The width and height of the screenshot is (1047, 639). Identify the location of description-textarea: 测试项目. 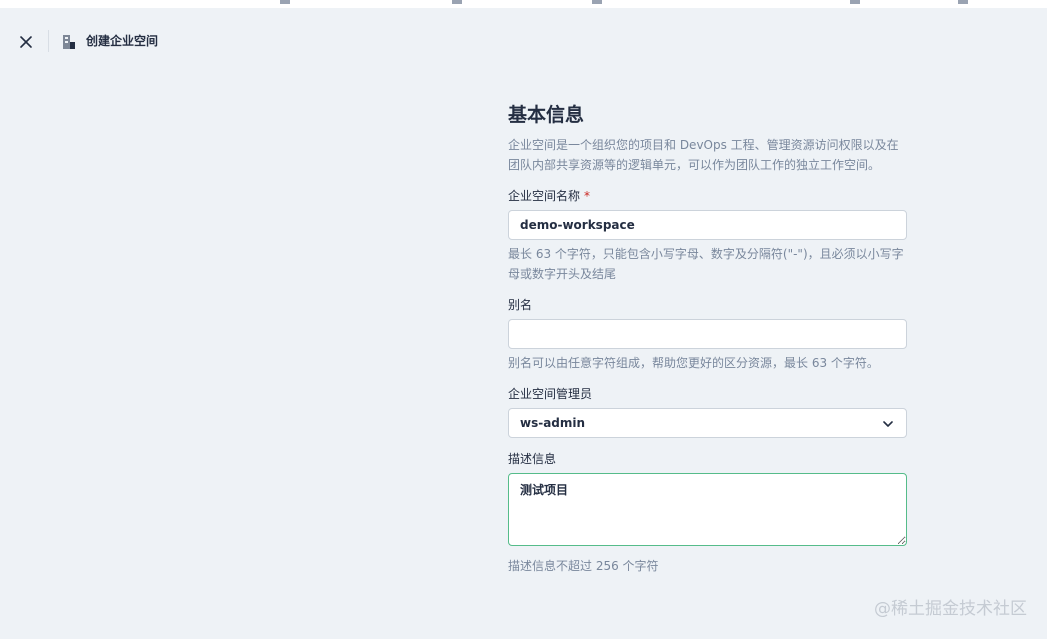
(707, 509).